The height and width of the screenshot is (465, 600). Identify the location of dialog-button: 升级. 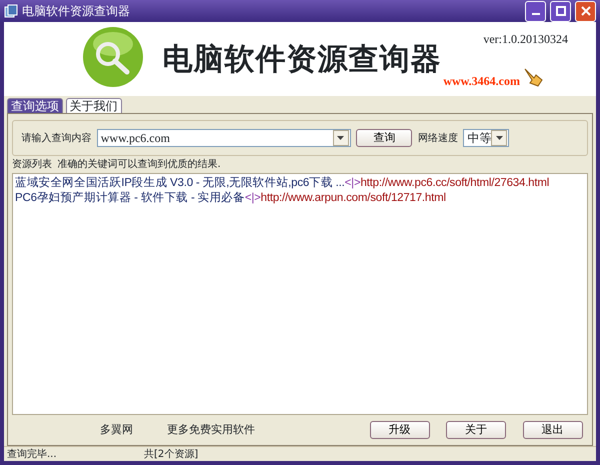
(400, 430).